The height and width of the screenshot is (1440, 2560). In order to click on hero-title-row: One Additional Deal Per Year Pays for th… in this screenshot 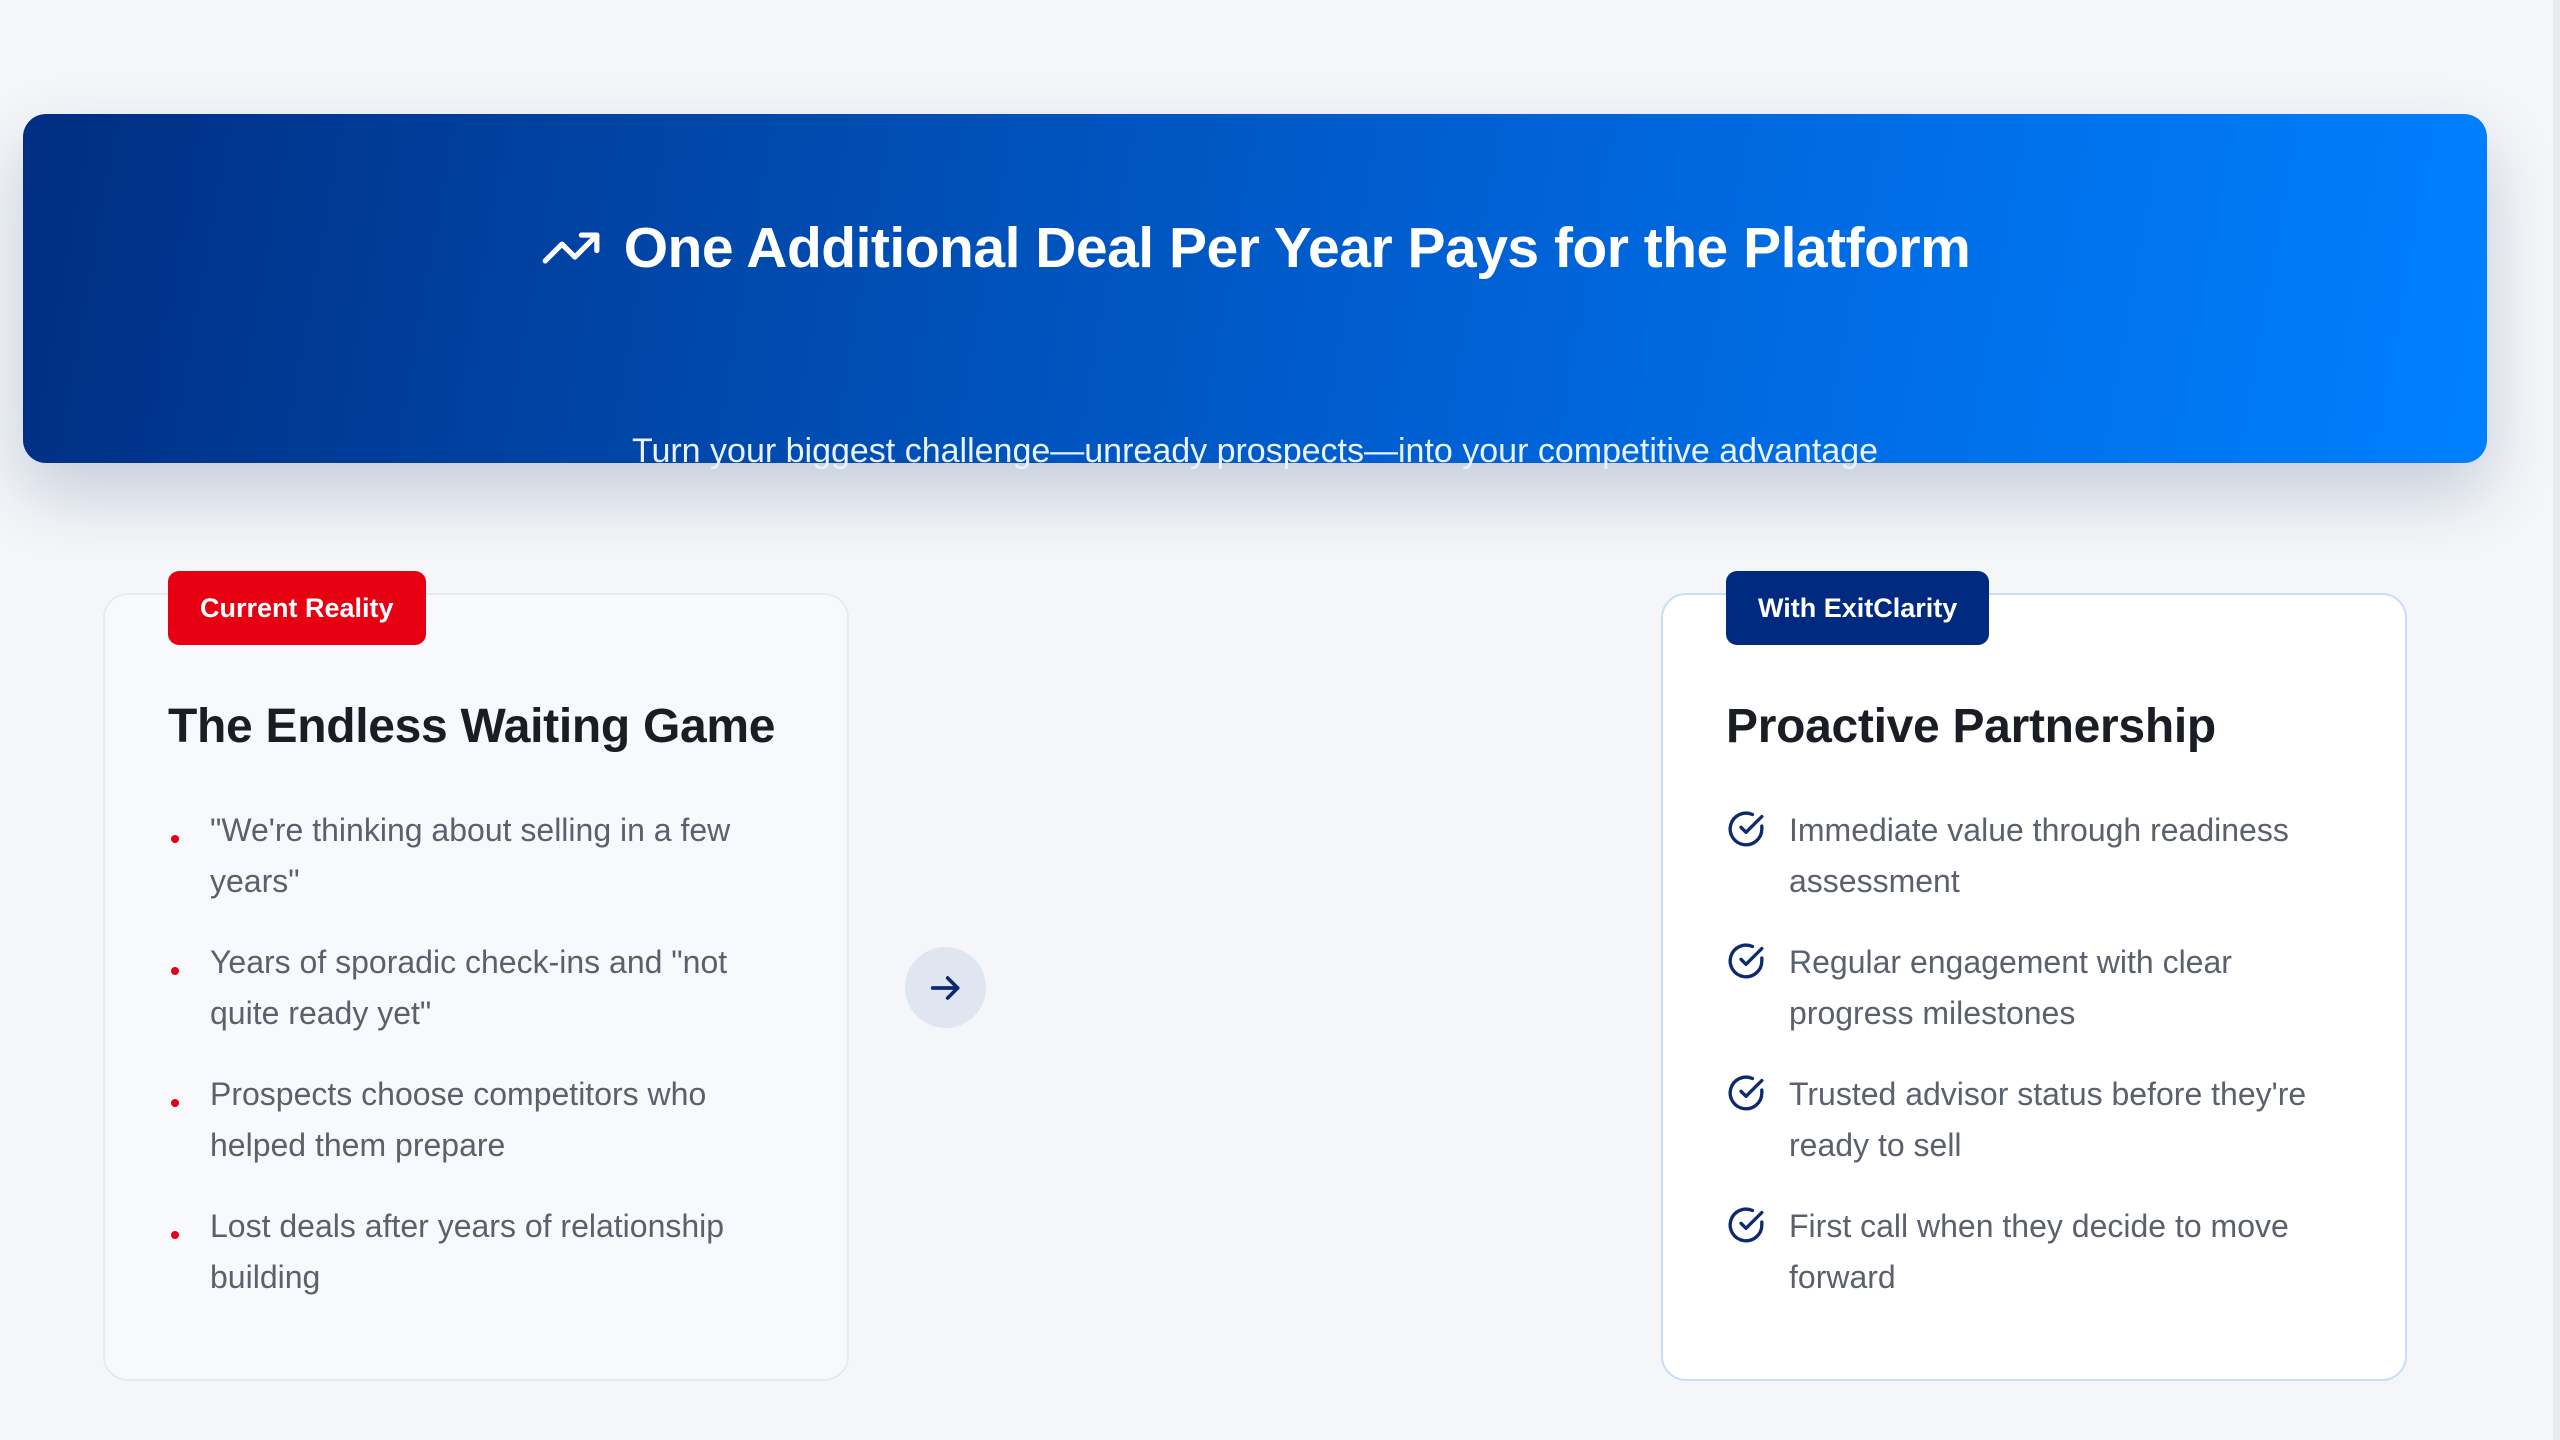, I will do `click(1255, 248)`.